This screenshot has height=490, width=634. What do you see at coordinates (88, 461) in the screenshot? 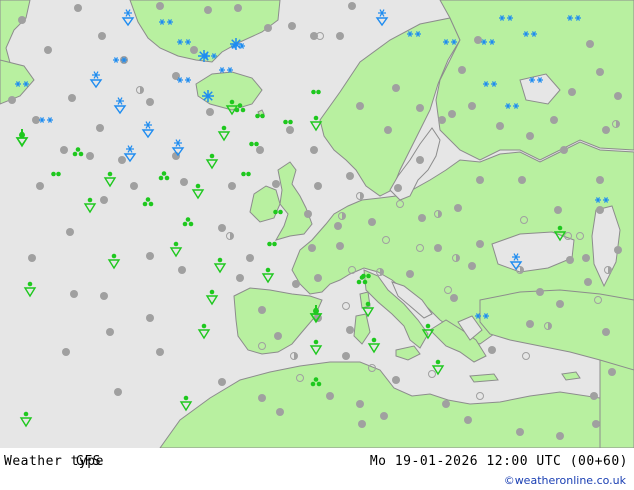
I see `model-name: GFS` at bounding box center [88, 461].